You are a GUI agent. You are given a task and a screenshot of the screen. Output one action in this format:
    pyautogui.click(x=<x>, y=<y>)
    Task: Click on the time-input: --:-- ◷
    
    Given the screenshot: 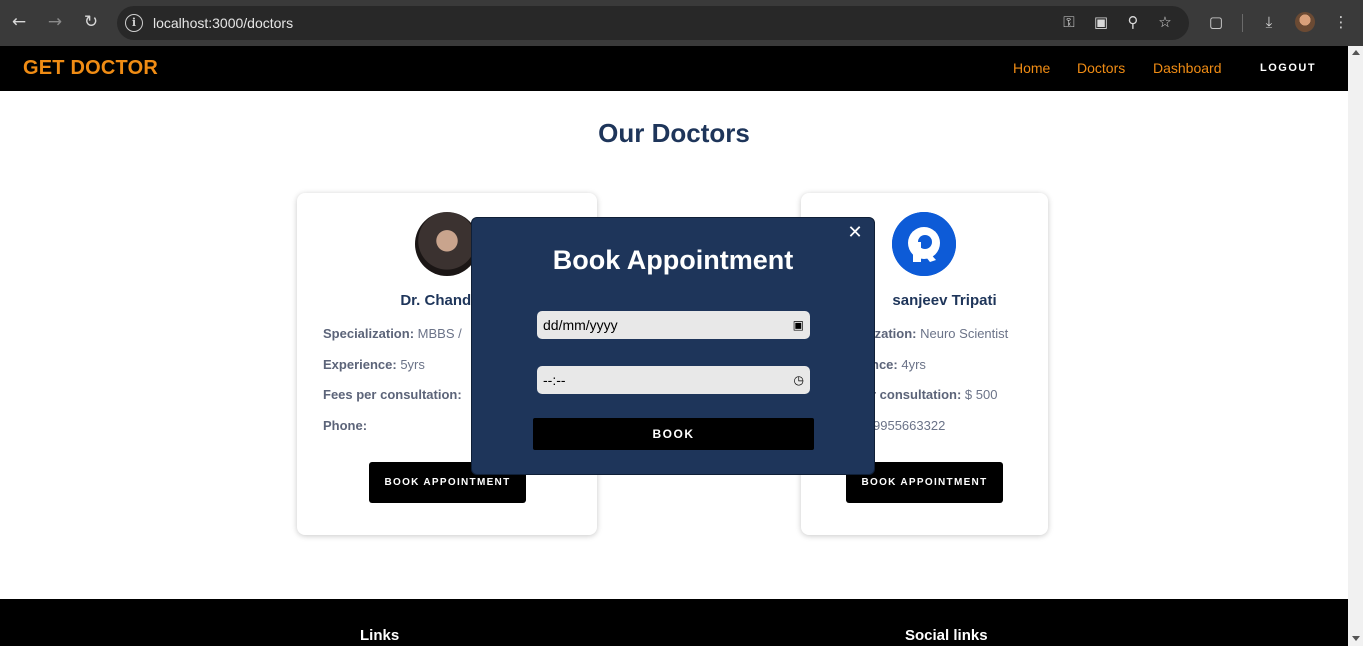 What is the action you would take?
    pyautogui.click(x=673, y=380)
    